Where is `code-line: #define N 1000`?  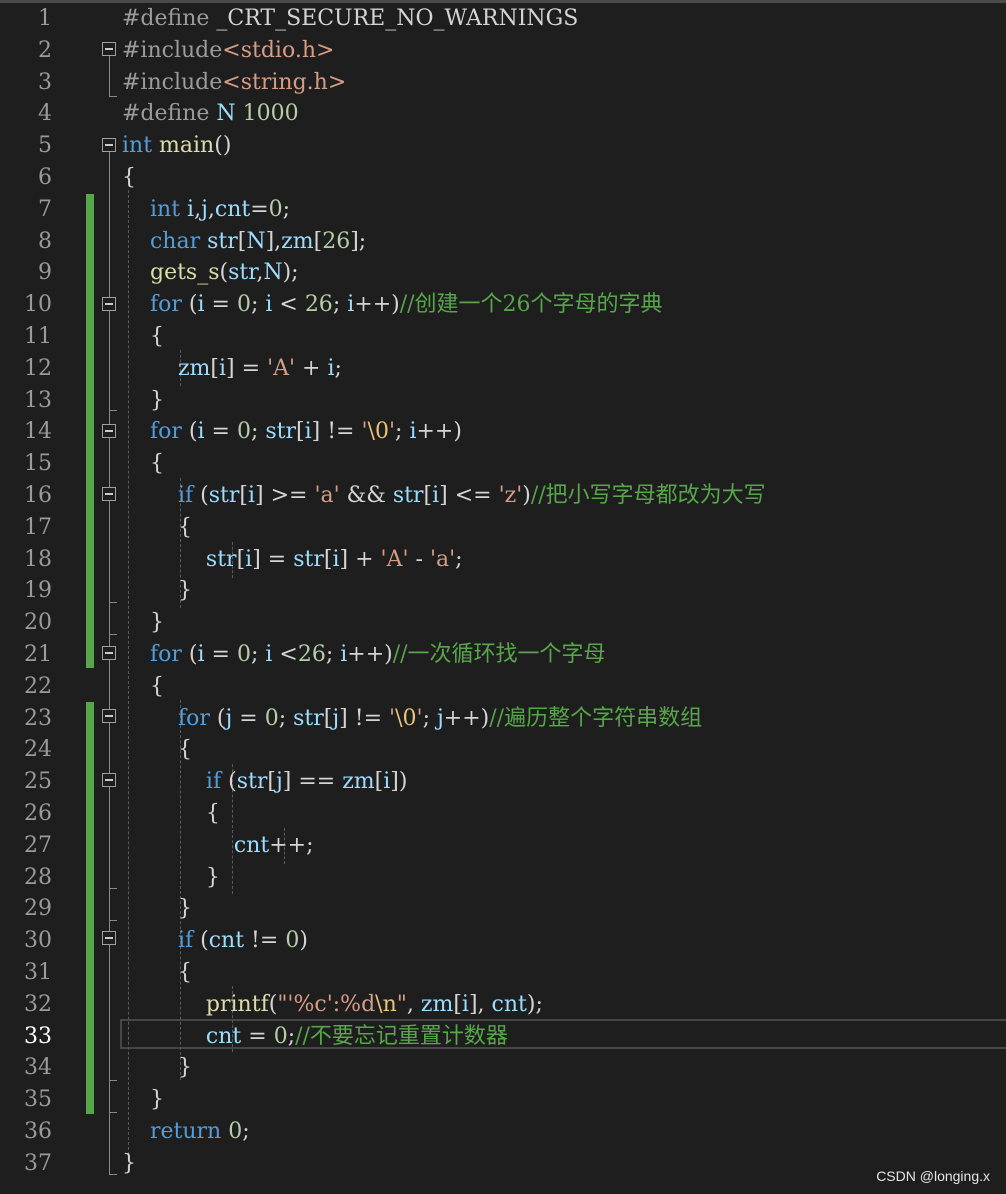
code-line: #define N 1000 is located at coordinates (210, 114).